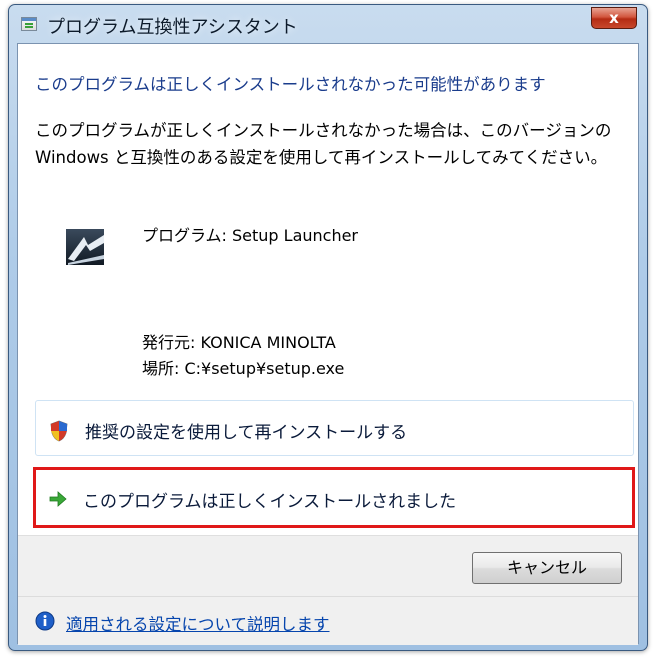 The image size is (657, 657). Describe the element at coordinates (29, 24) in the screenshot. I see `app-icon` at that location.